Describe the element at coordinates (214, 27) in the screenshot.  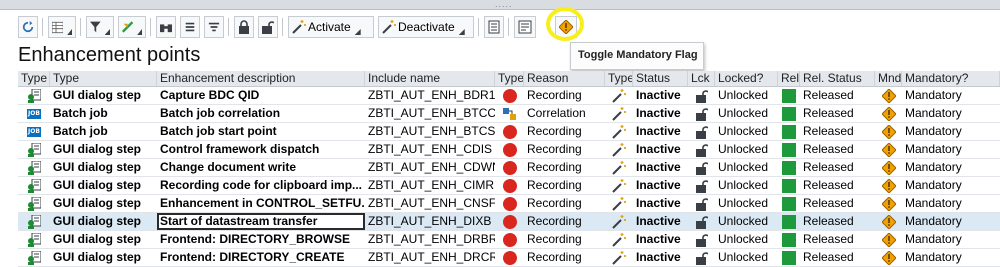
I see `subtotal-button` at that location.